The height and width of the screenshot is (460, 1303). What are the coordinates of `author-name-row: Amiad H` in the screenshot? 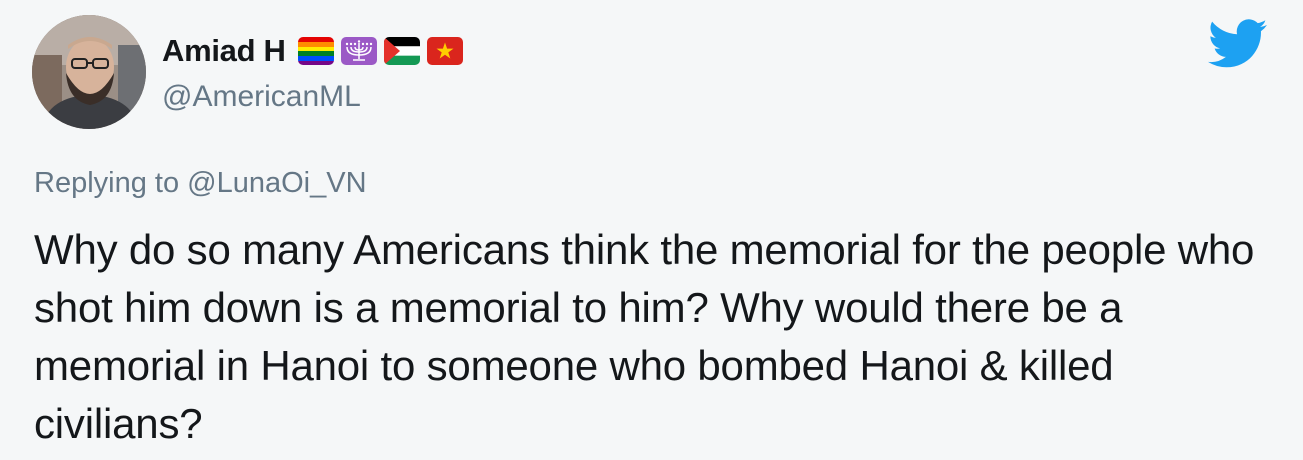 It's located at (312, 51).